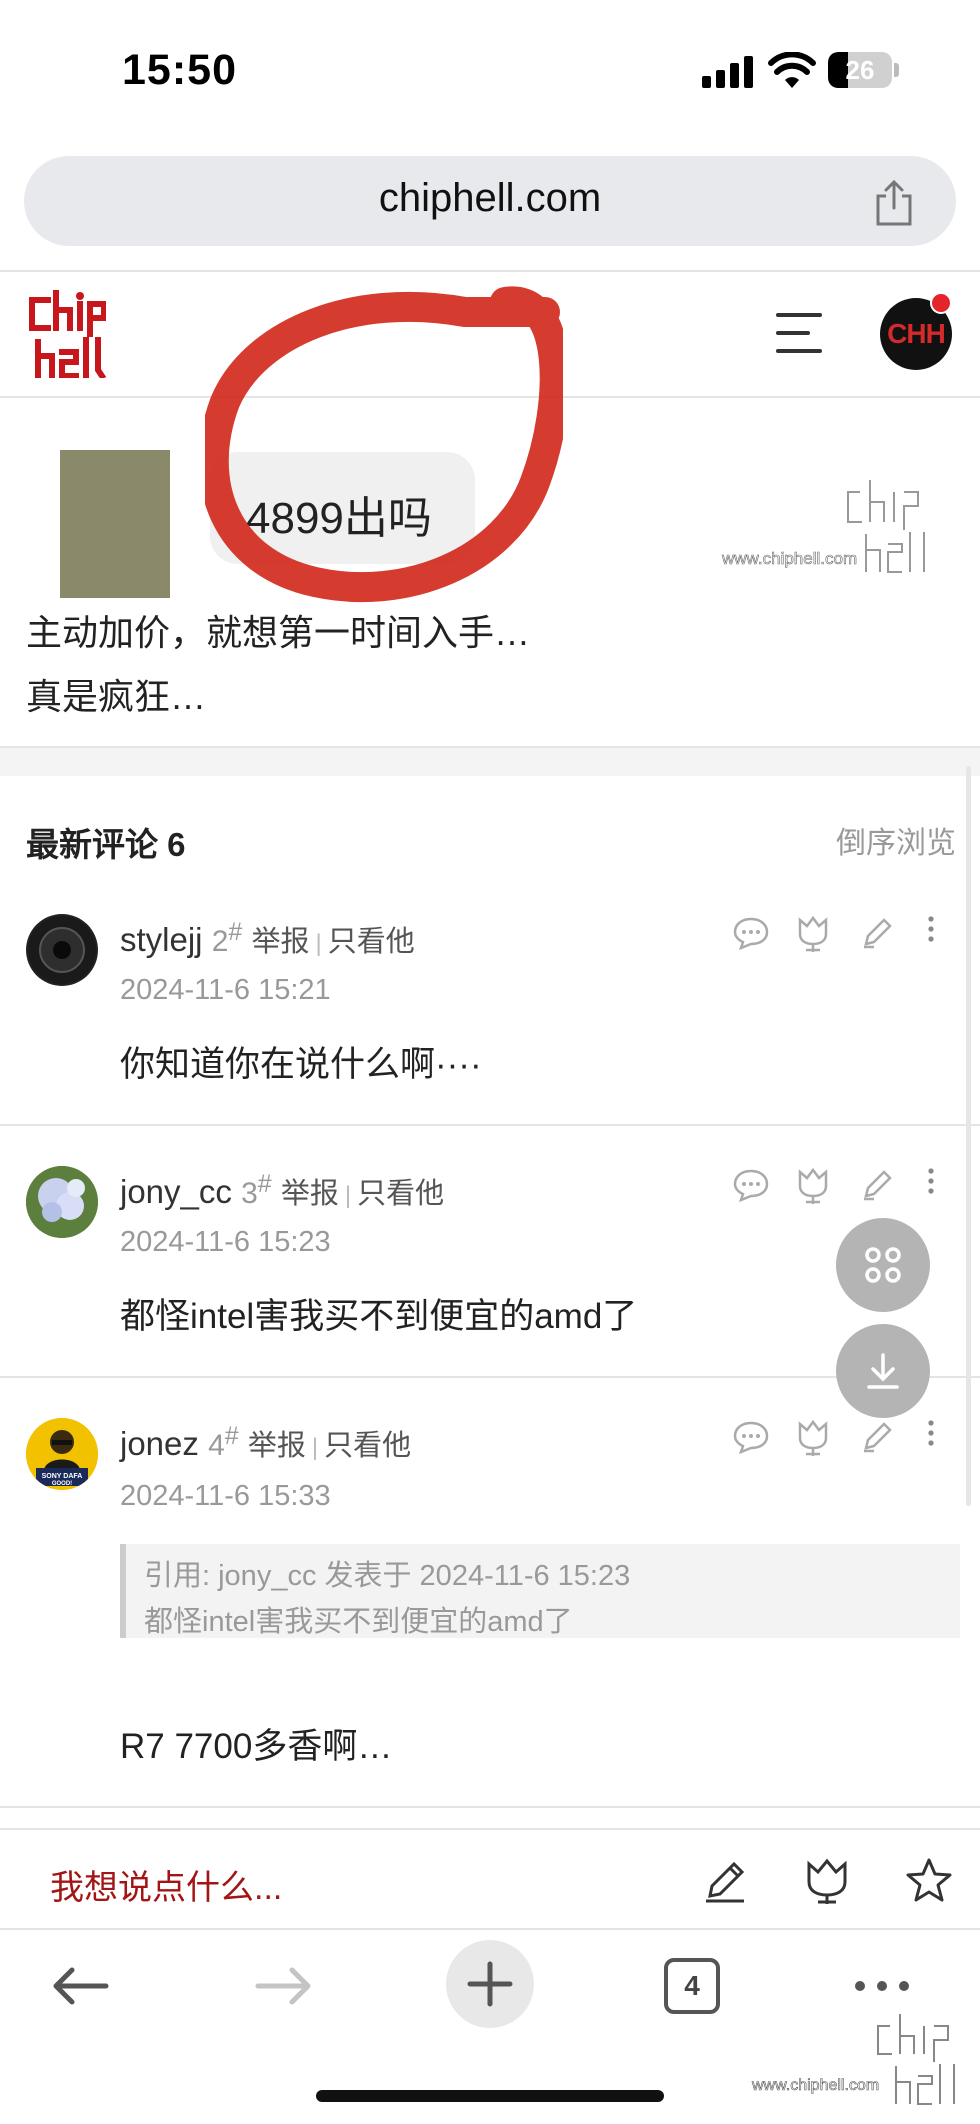  I want to click on floor-number: 3#, so click(256, 1190).